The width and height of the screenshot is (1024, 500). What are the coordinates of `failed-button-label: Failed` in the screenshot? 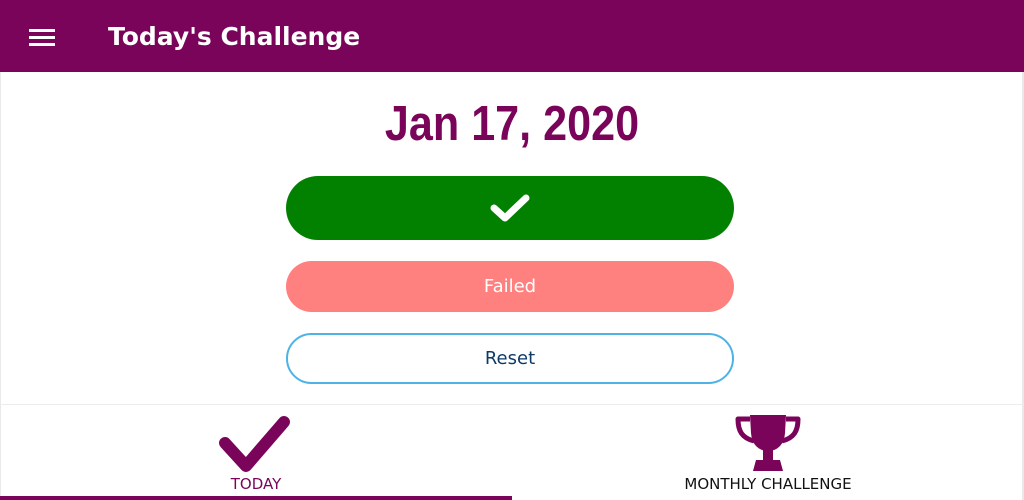 It's located at (510, 286).